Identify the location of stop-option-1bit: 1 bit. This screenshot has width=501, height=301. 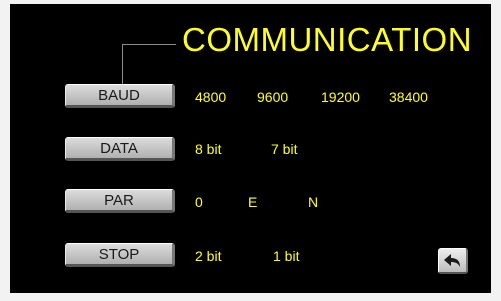
(286, 256).